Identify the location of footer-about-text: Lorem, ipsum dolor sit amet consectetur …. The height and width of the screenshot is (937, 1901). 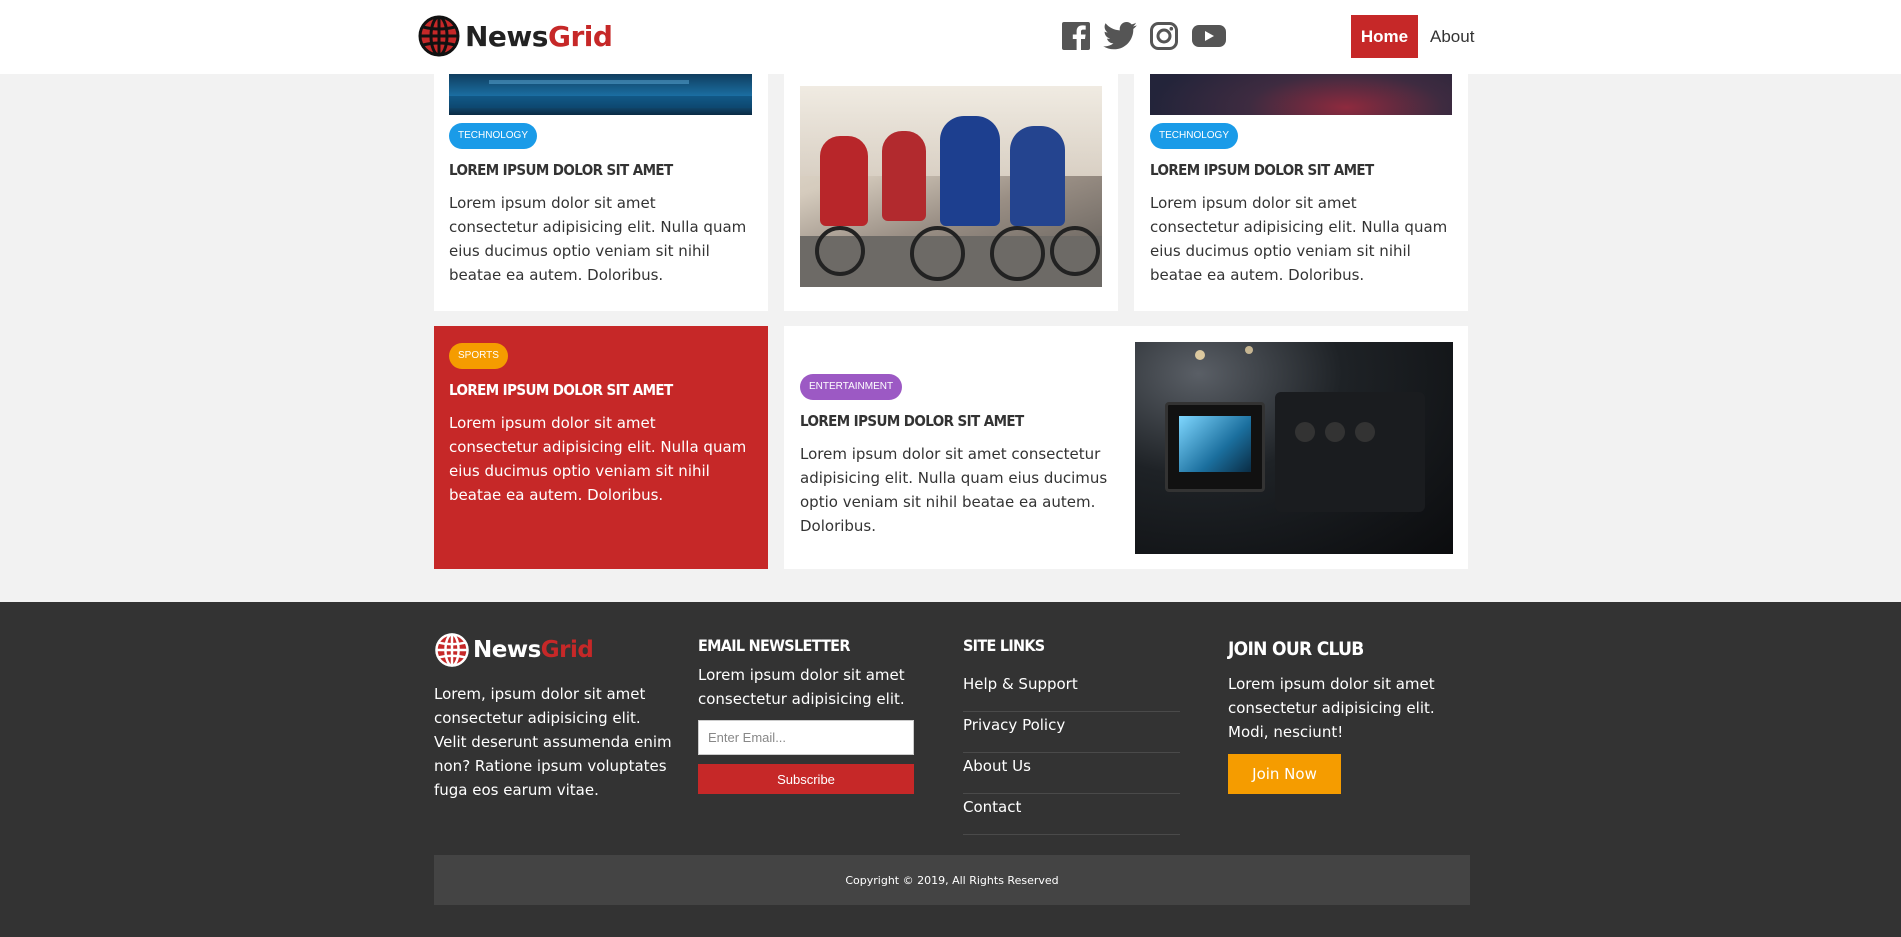
(553, 742).